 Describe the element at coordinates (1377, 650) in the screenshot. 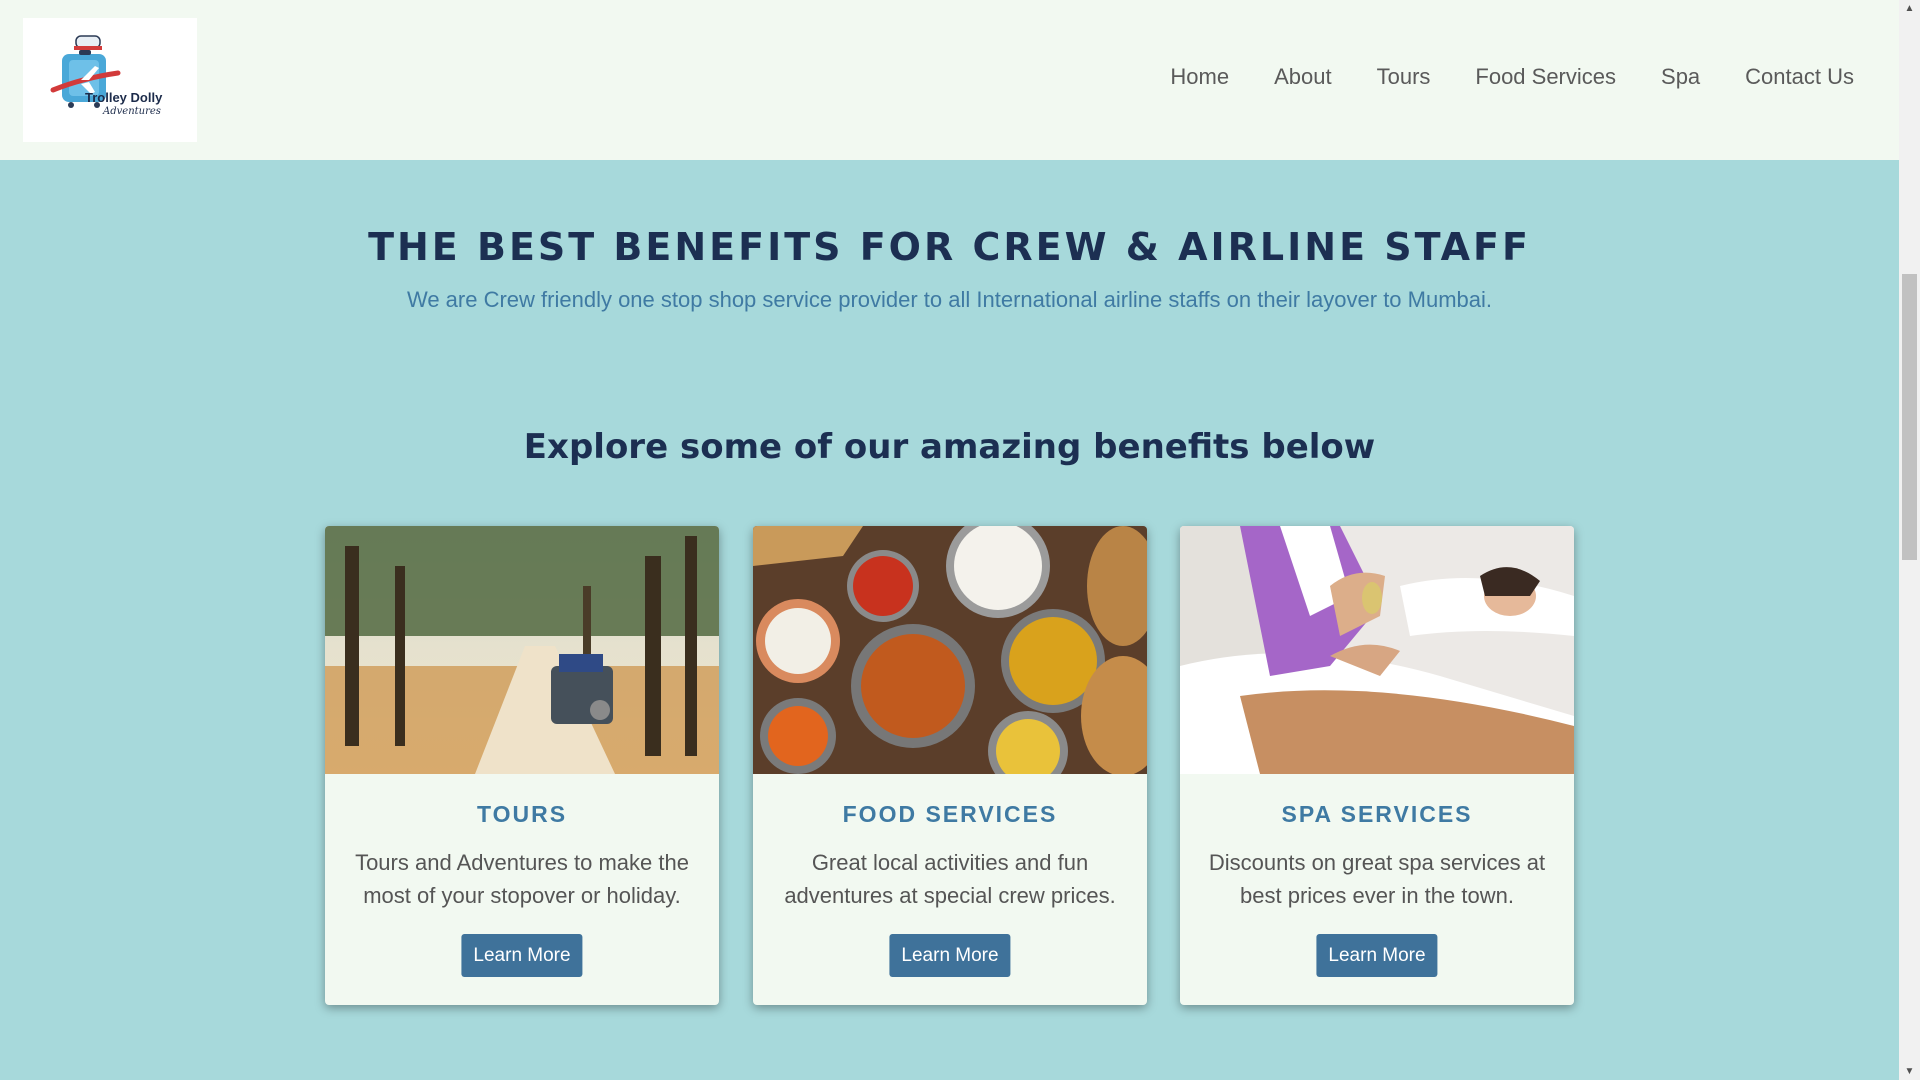

I see `spa-image` at that location.